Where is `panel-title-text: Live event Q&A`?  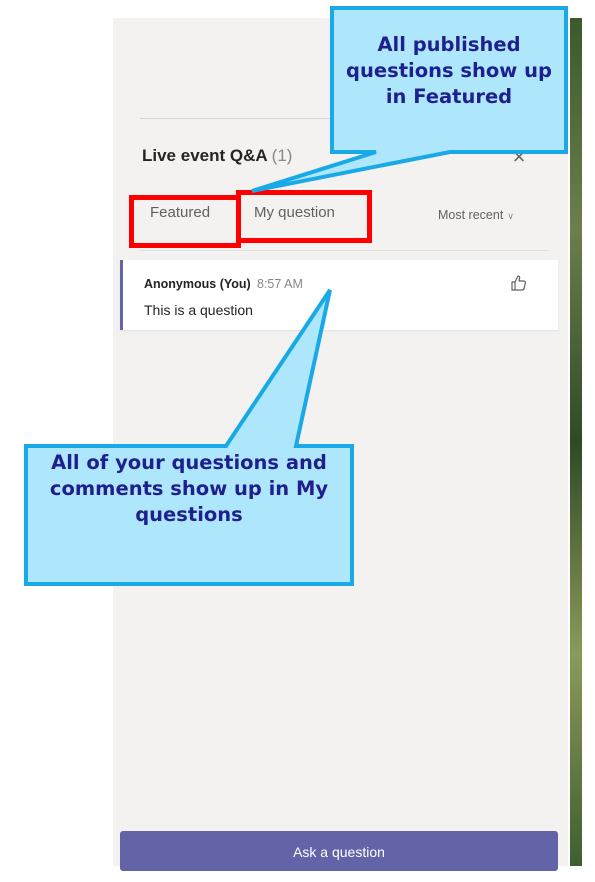 panel-title-text: Live event Q&A is located at coordinates (205, 155).